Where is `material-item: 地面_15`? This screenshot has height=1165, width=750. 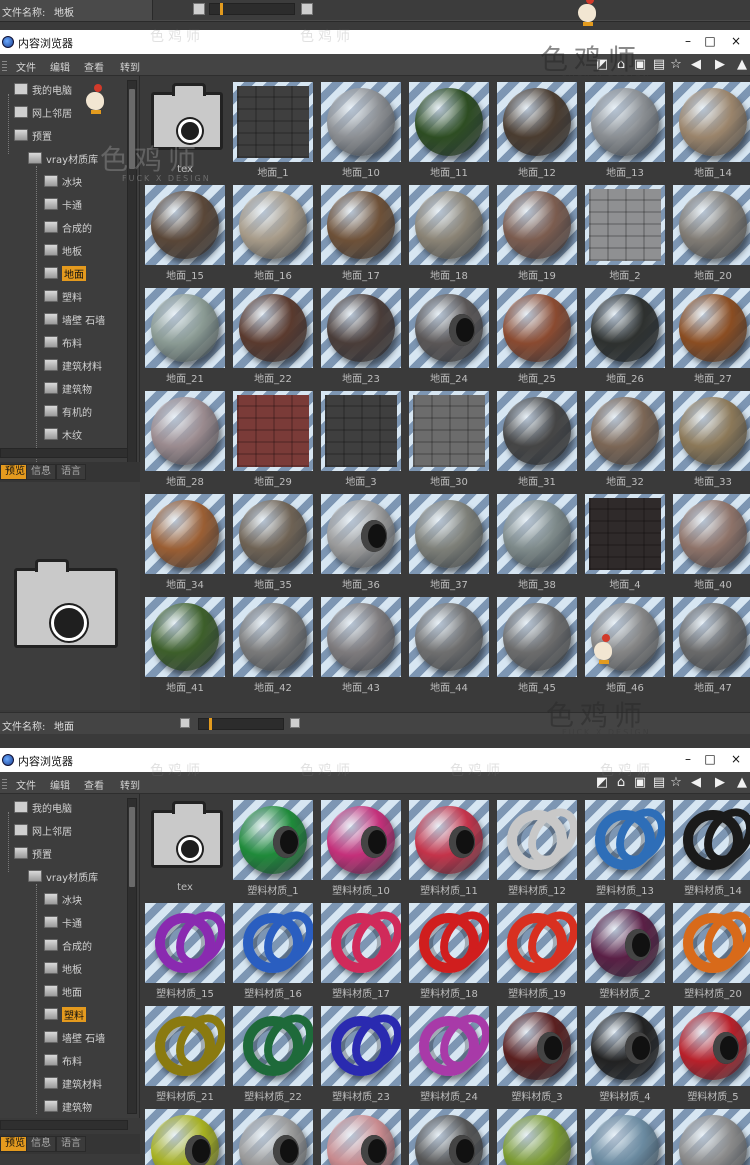
material-item: 地面_15 is located at coordinates (185, 233).